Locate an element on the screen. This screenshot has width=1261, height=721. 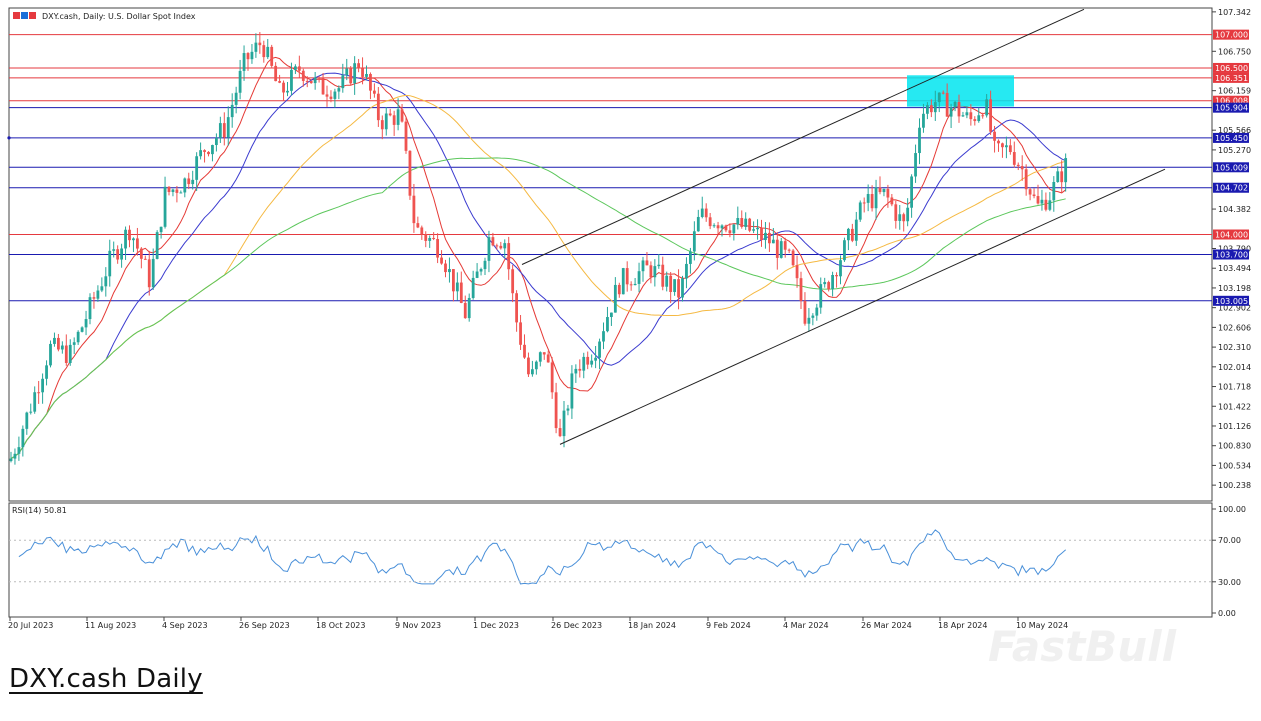
date-tick-label: 18 Oct 2023 is located at coordinates (340, 625).